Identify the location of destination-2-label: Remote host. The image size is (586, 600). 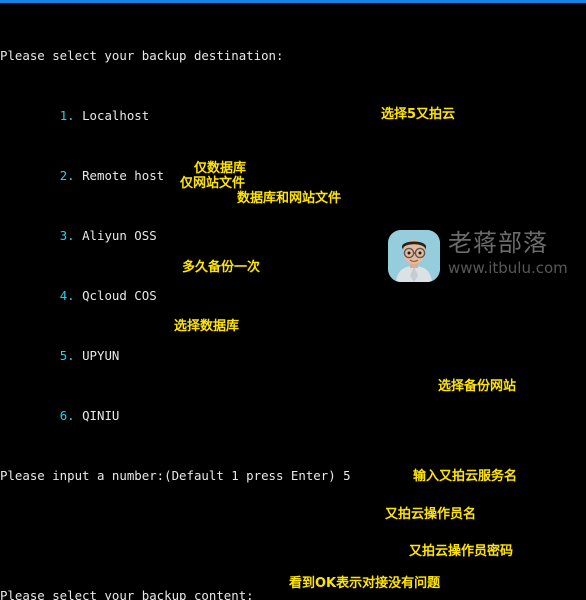
(123, 175).